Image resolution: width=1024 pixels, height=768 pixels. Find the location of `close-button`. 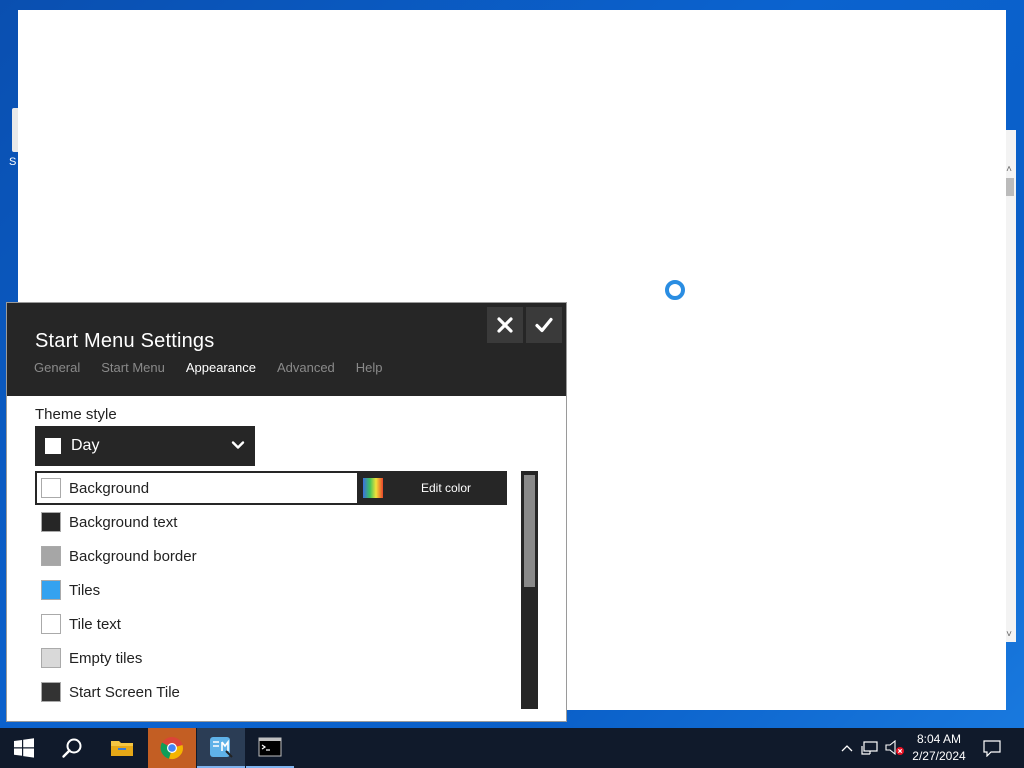

close-button is located at coordinates (505, 325).